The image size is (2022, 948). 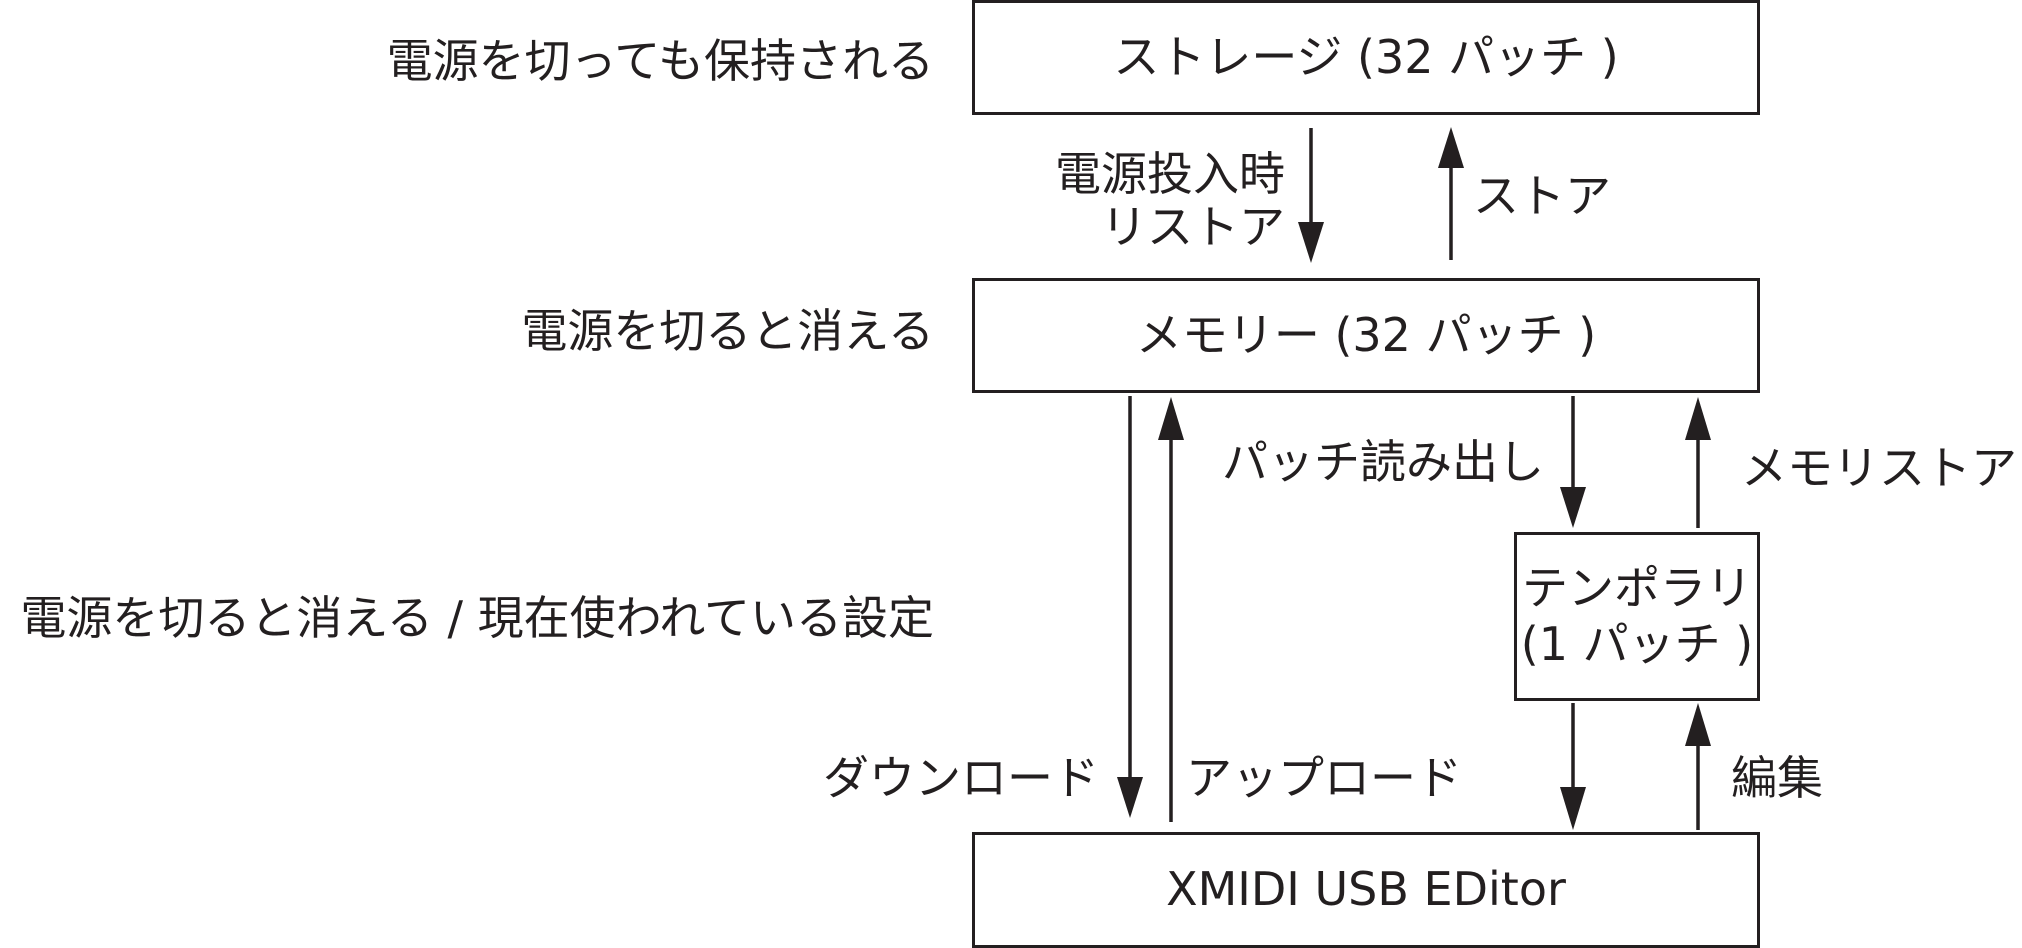 What do you see at coordinates (1542, 196) in the screenshot?
I see `store-label: ストア` at bounding box center [1542, 196].